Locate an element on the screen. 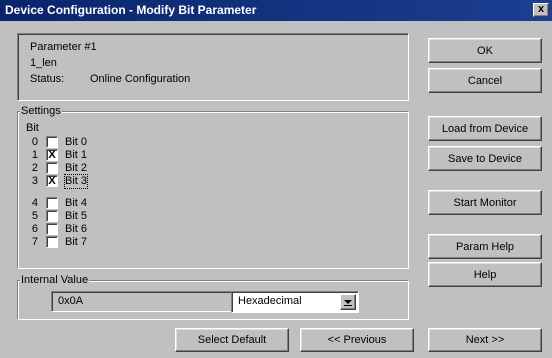 The width and height of the screenshot is (552, 358). save-to-device-button: Save to Device is located at coordinates (485, 158).